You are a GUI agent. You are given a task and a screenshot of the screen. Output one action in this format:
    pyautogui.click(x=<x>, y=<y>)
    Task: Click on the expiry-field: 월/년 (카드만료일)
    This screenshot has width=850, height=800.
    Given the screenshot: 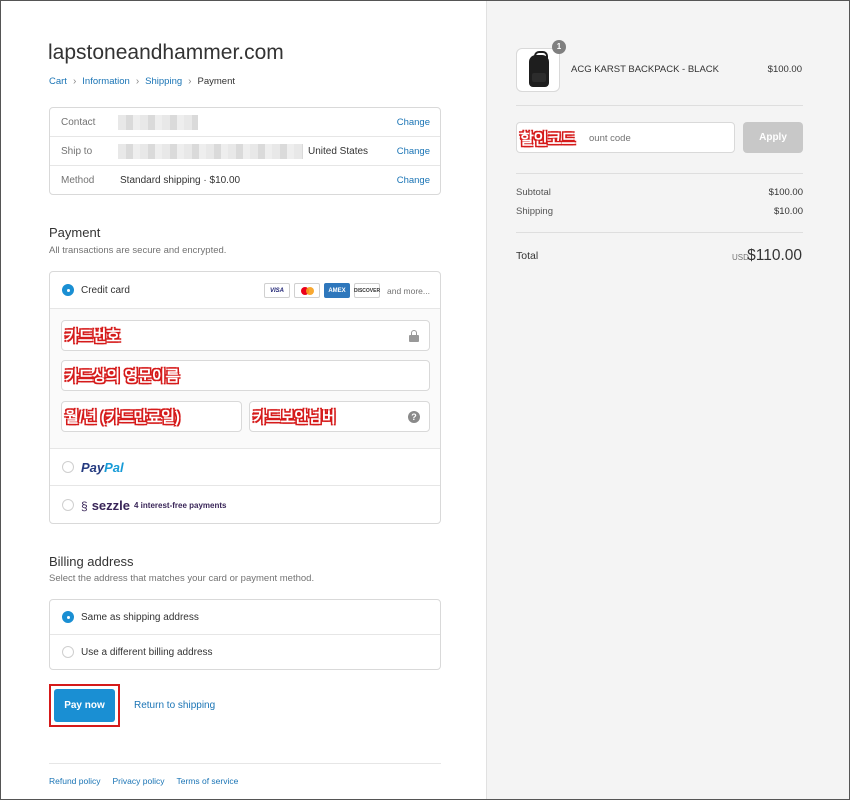 What is the action you would take?
    pyautogui.click(x=151, y=416)
    